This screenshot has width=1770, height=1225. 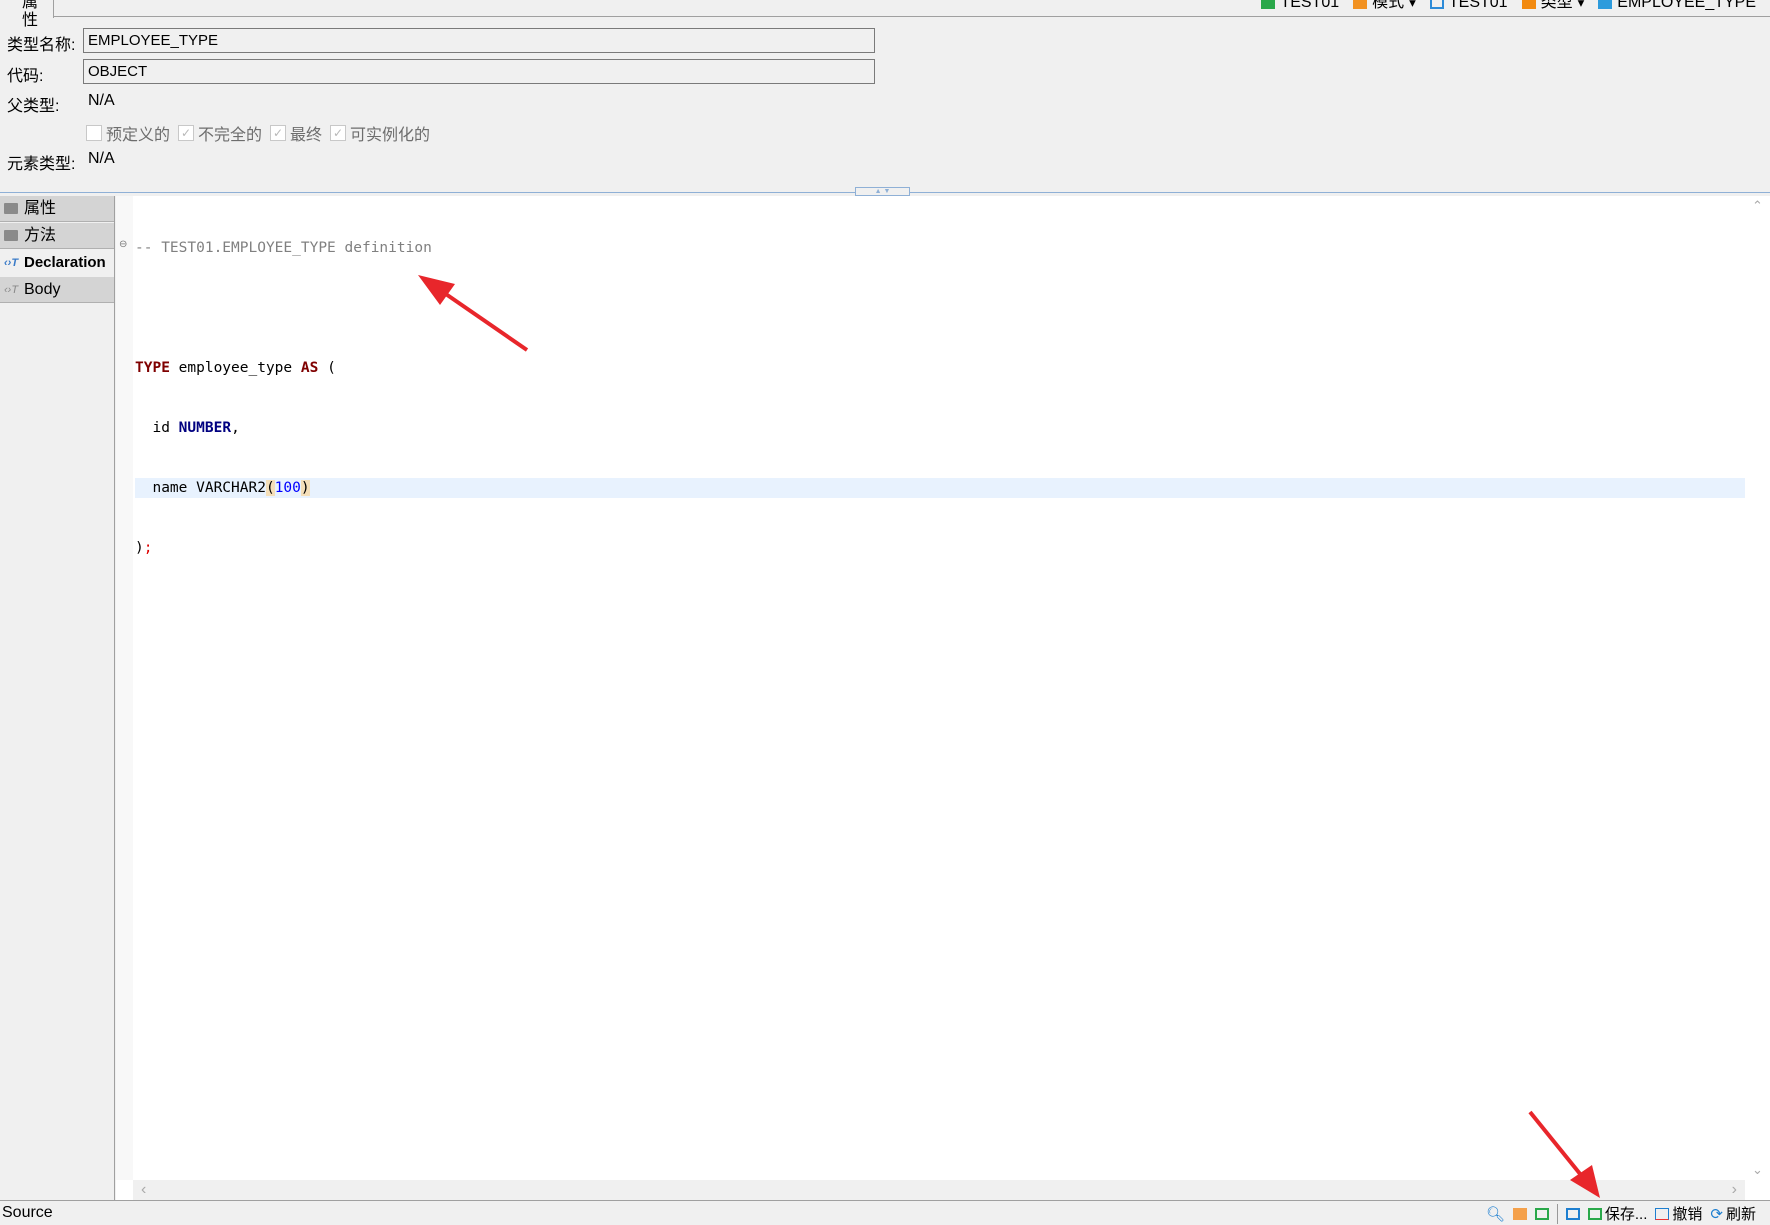 What do you see at coordinates (1716, 1214) in the screenshot?
I see `refresh-icon: ⟳` at bounding box center [1716, 1214].